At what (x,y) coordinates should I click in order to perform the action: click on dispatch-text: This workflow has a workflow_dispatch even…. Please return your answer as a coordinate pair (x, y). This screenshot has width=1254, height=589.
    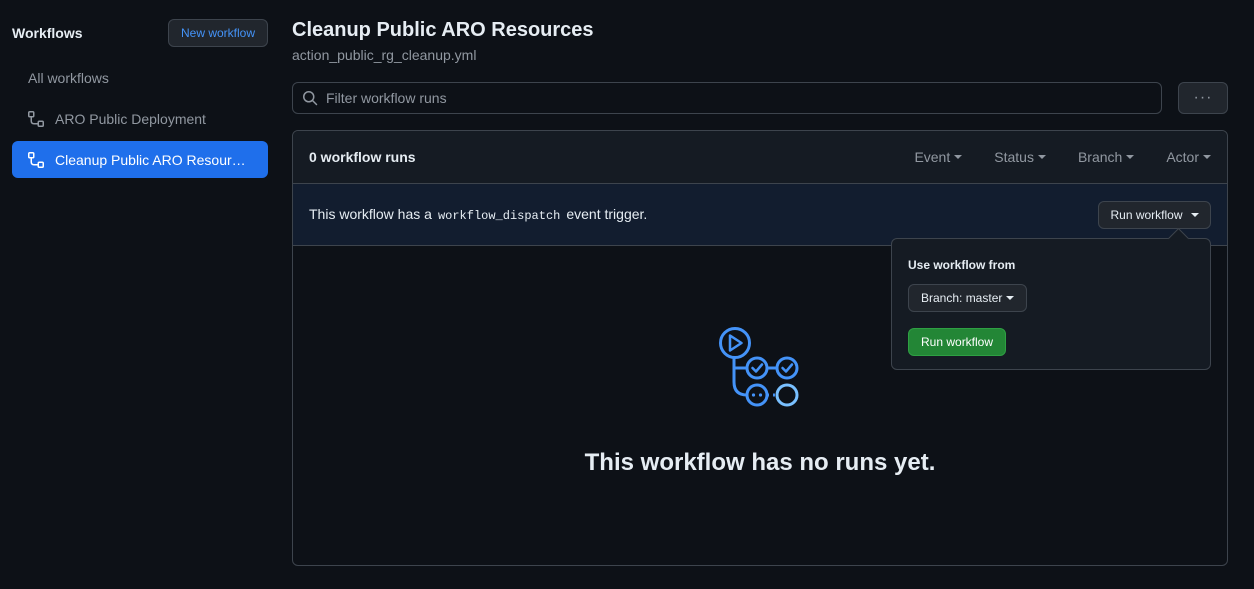
    Looking at the image, I should click on (703, 214).